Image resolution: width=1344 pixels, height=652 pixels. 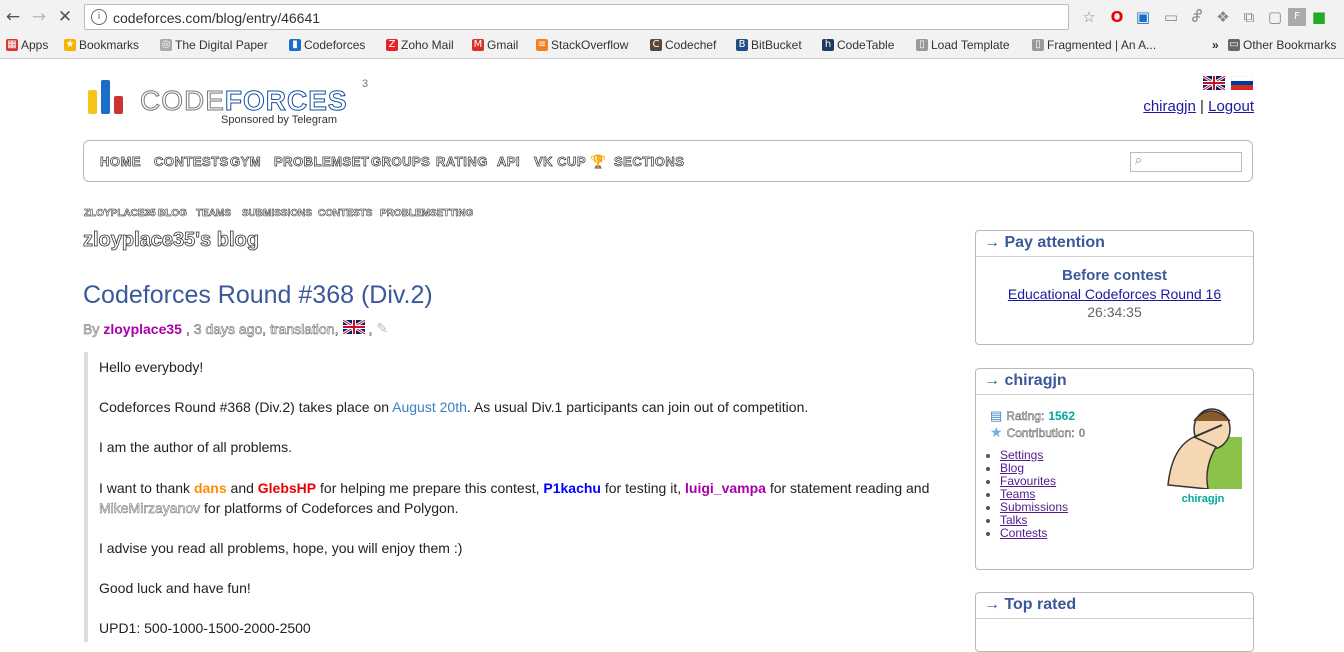 I want to click on user-link-luigi-vampa: luigi_vampa, so click(x=725, y=488).